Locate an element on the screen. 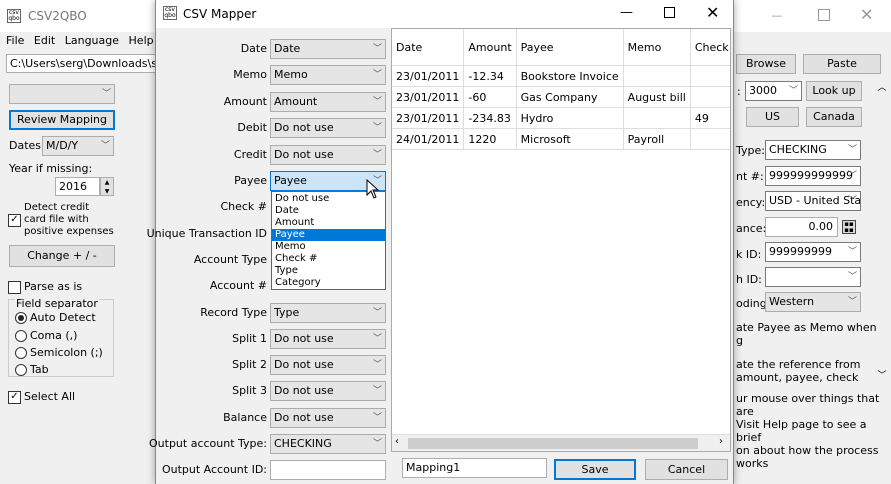  menu-file: File is located at coordinates (15, 40).